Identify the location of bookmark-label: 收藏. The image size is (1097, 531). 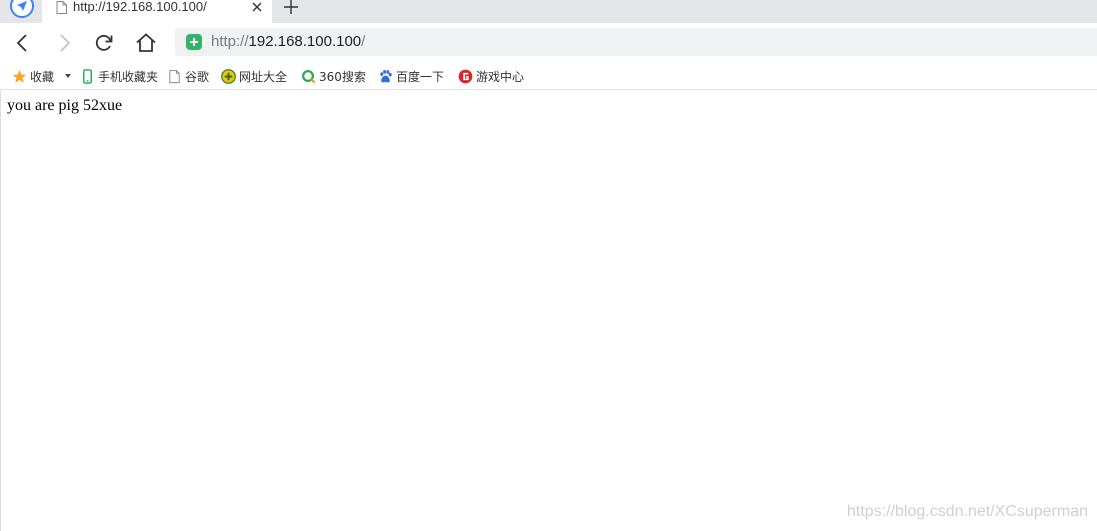
(42, 76).